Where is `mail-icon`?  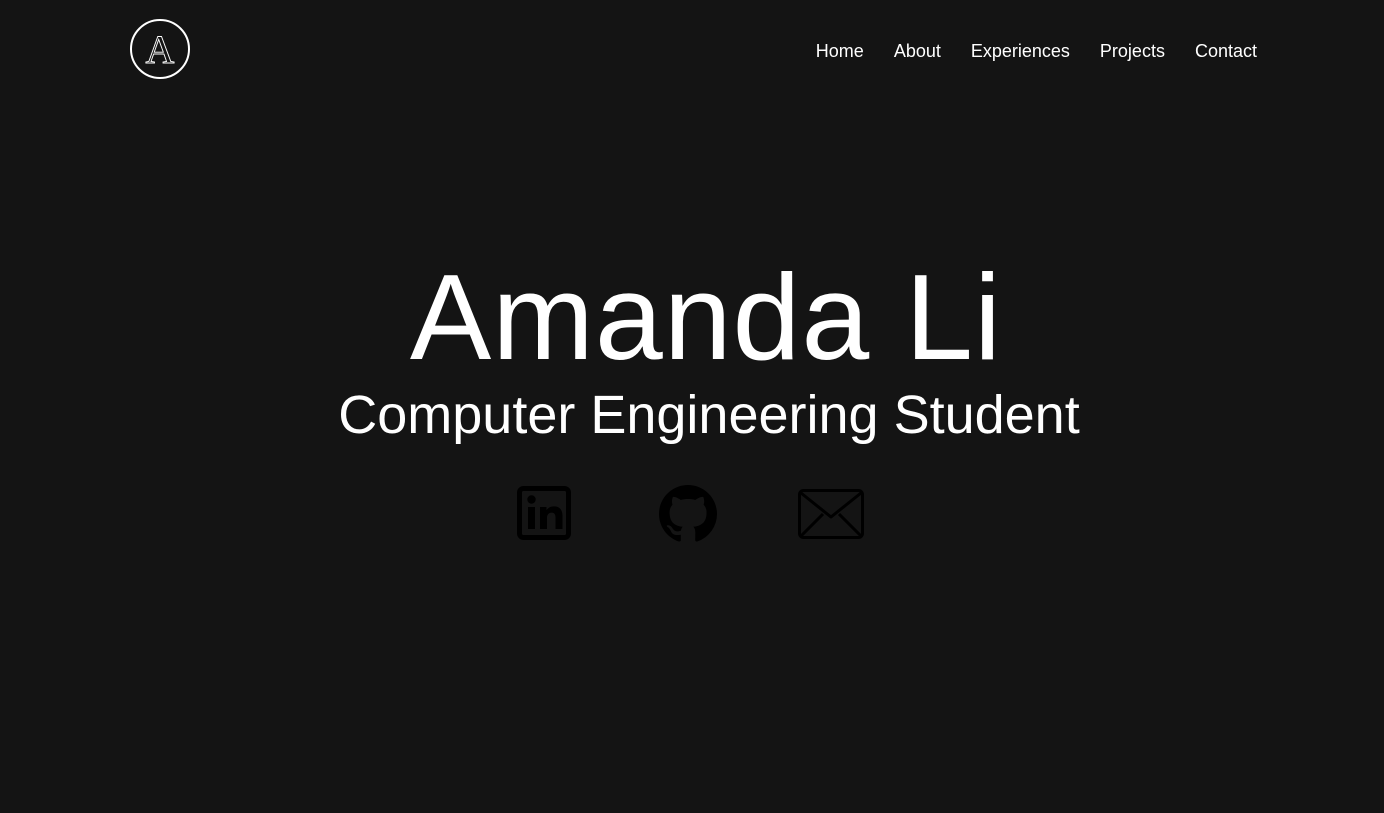
mail-icon is located at coordinates (831, 514).